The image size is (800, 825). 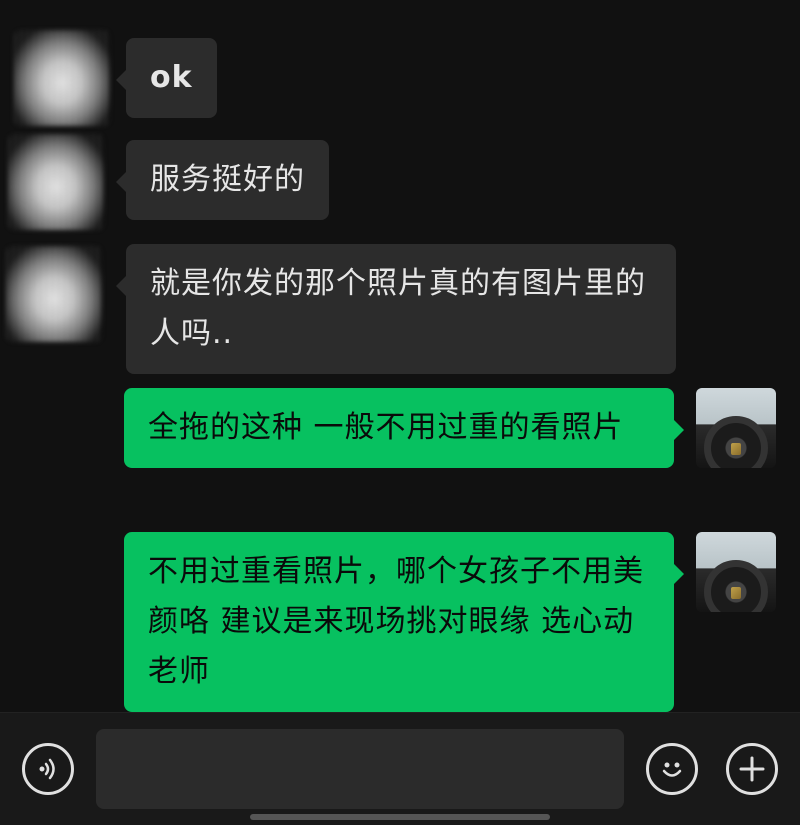 I want to click on message-row: ok, so click(x=400, y=78).